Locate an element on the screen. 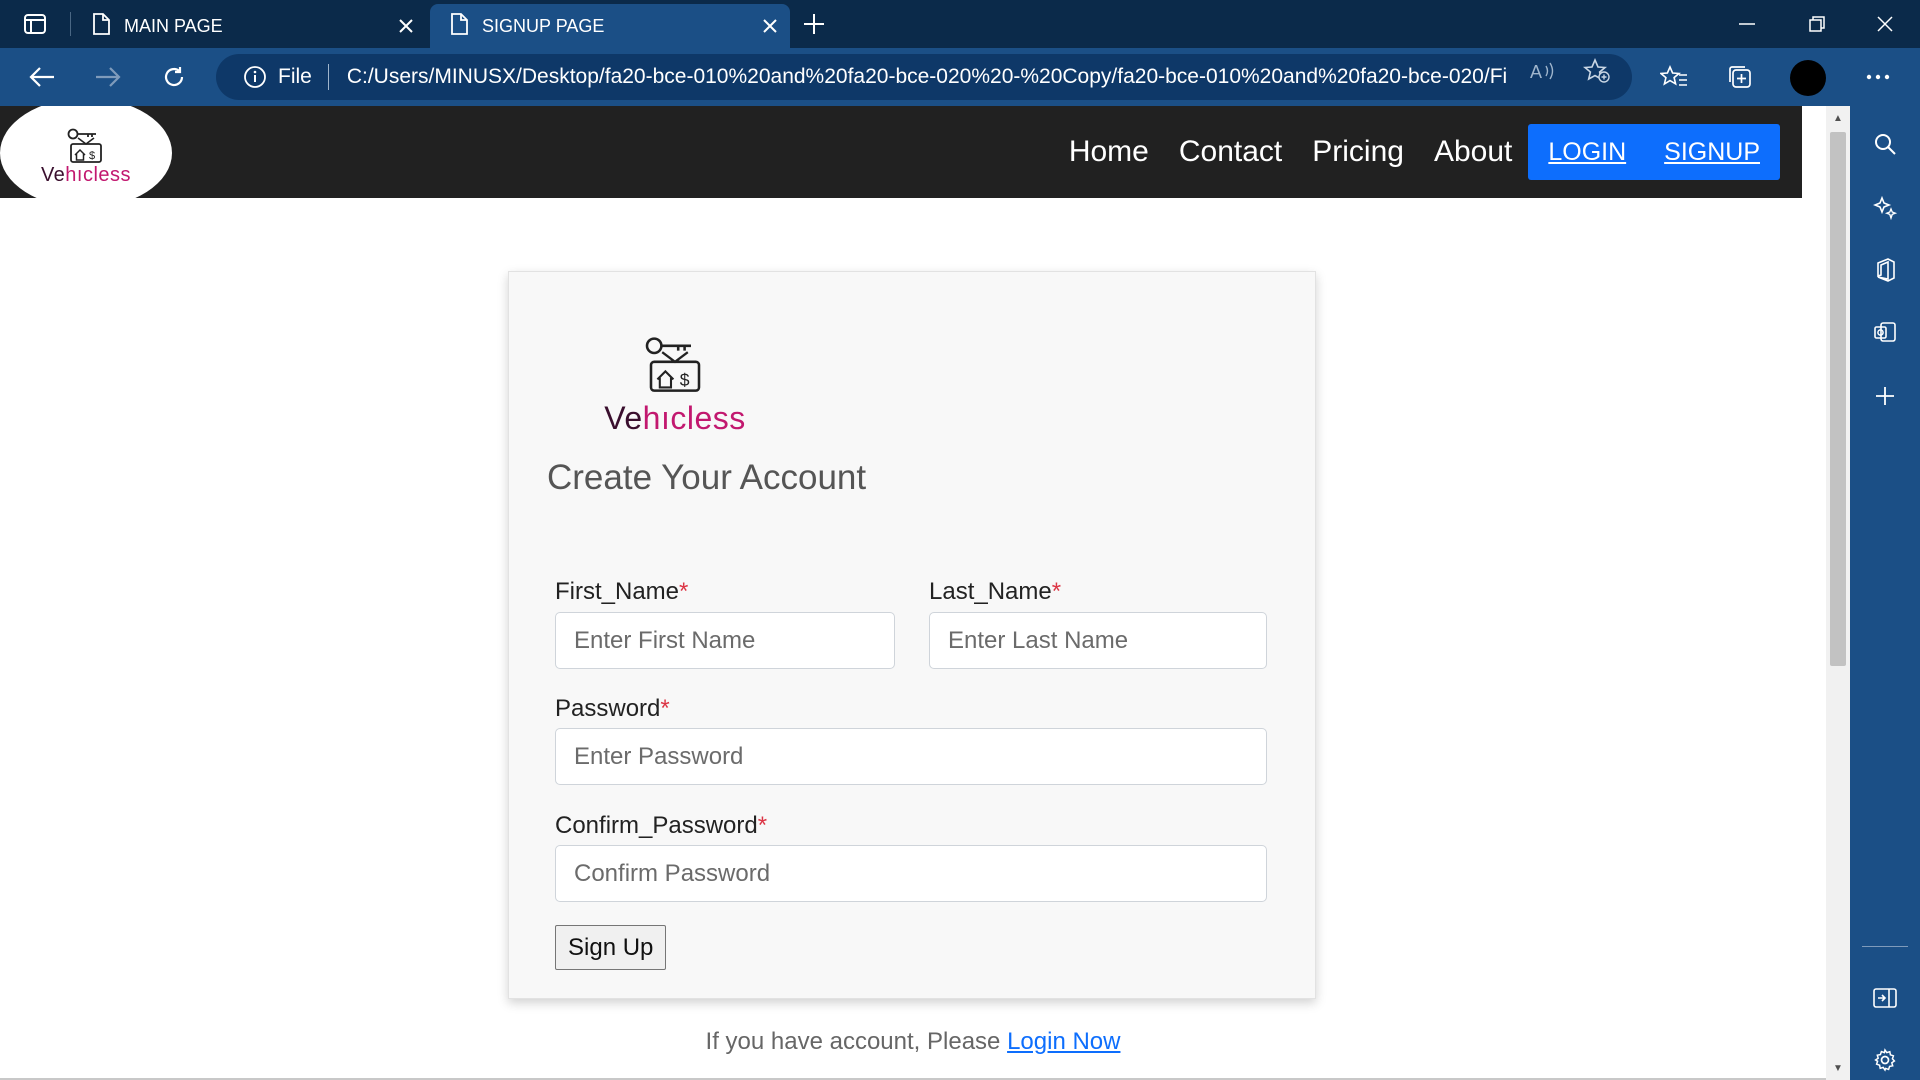 This screenshot has width=1920, height=1080. login-now-link: Login Now is located at coordinates (1063, 1041).